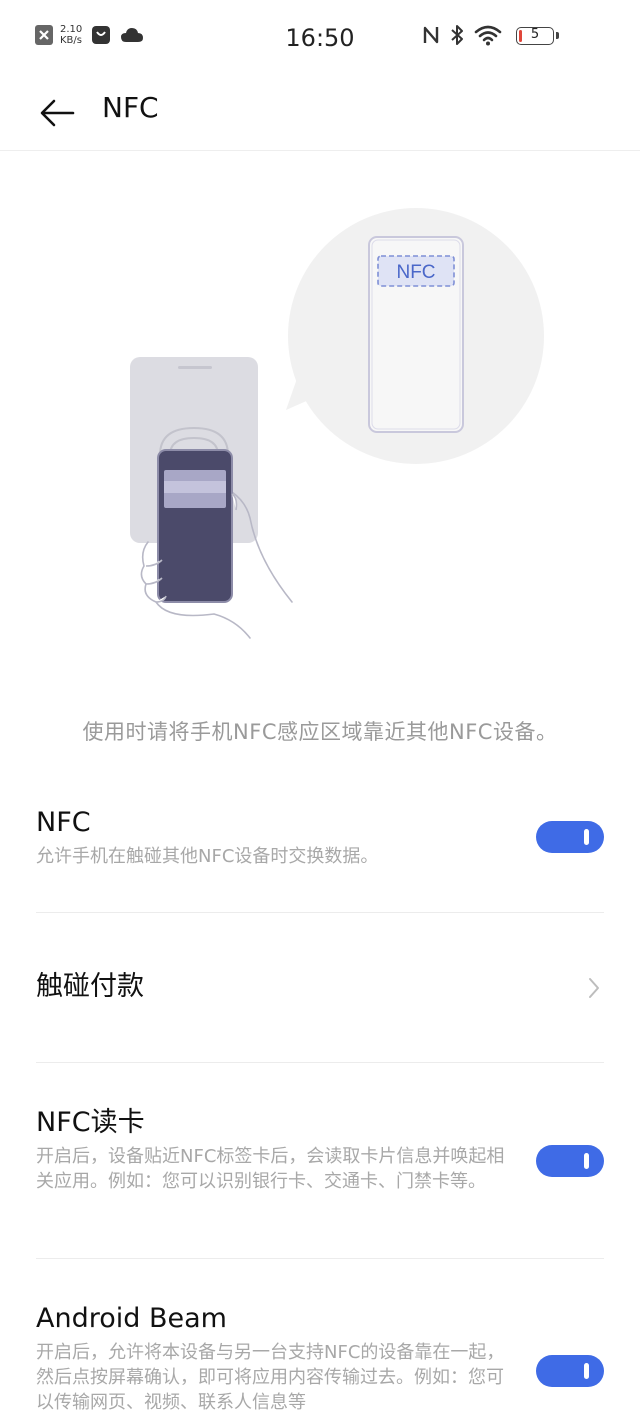 This screenshot has width=640, height=1422. I want to click on arrow-left-icon, so click(57, 113).